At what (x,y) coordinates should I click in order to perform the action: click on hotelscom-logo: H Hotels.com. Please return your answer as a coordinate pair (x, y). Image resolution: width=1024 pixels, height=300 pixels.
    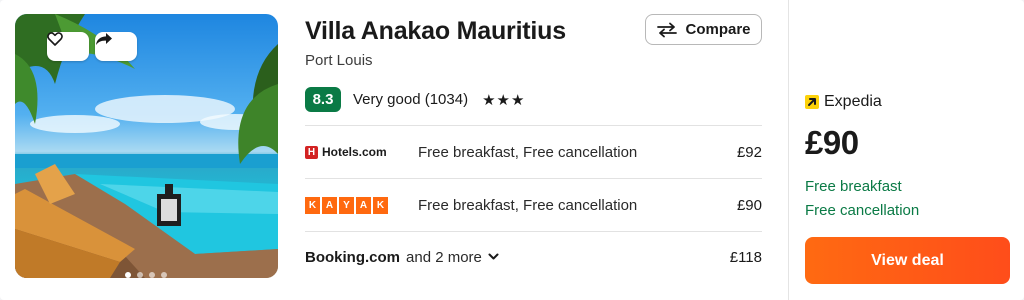
    Looking at the image, I should click on (362, 152).